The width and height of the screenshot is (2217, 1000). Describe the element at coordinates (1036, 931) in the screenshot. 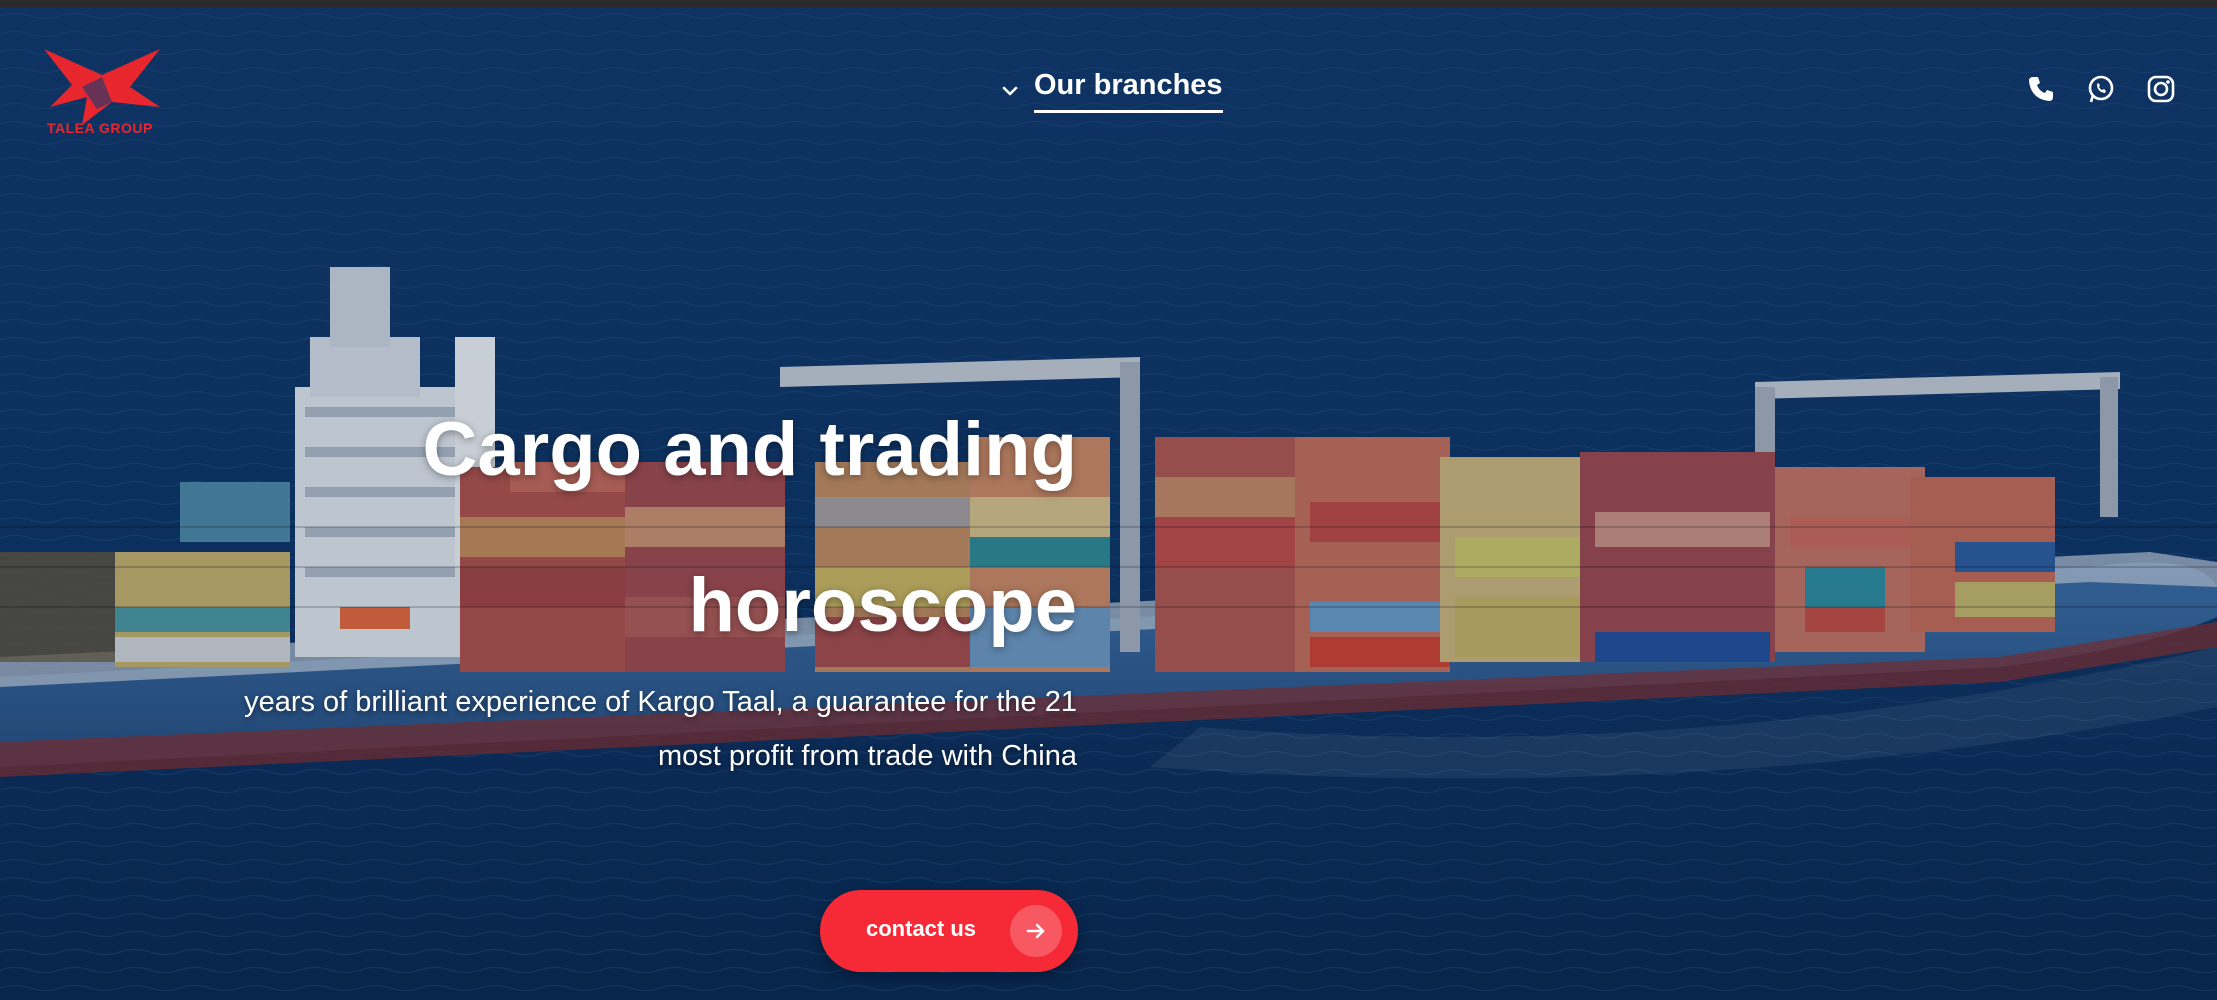

I see `arrow-right-icon` at that location.